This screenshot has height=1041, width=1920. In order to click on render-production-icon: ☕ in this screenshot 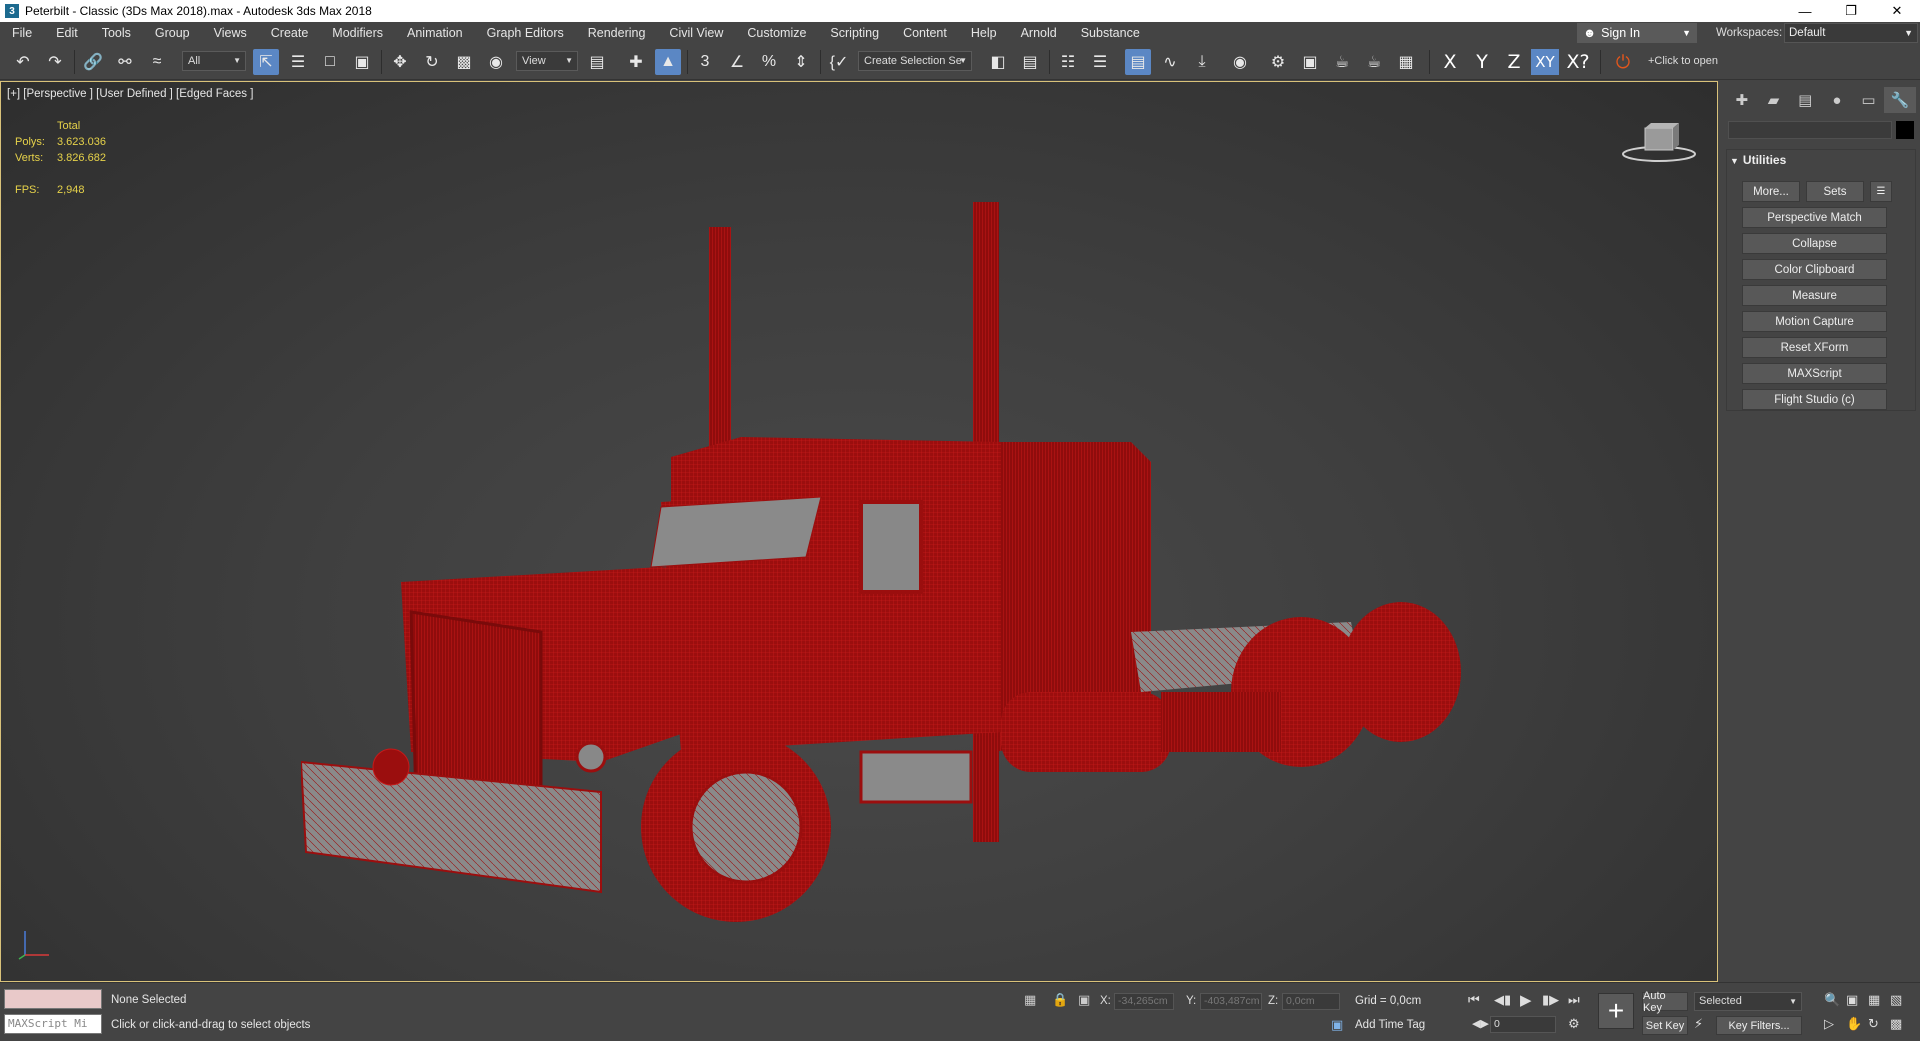, I will do `click(1342, 62)`.